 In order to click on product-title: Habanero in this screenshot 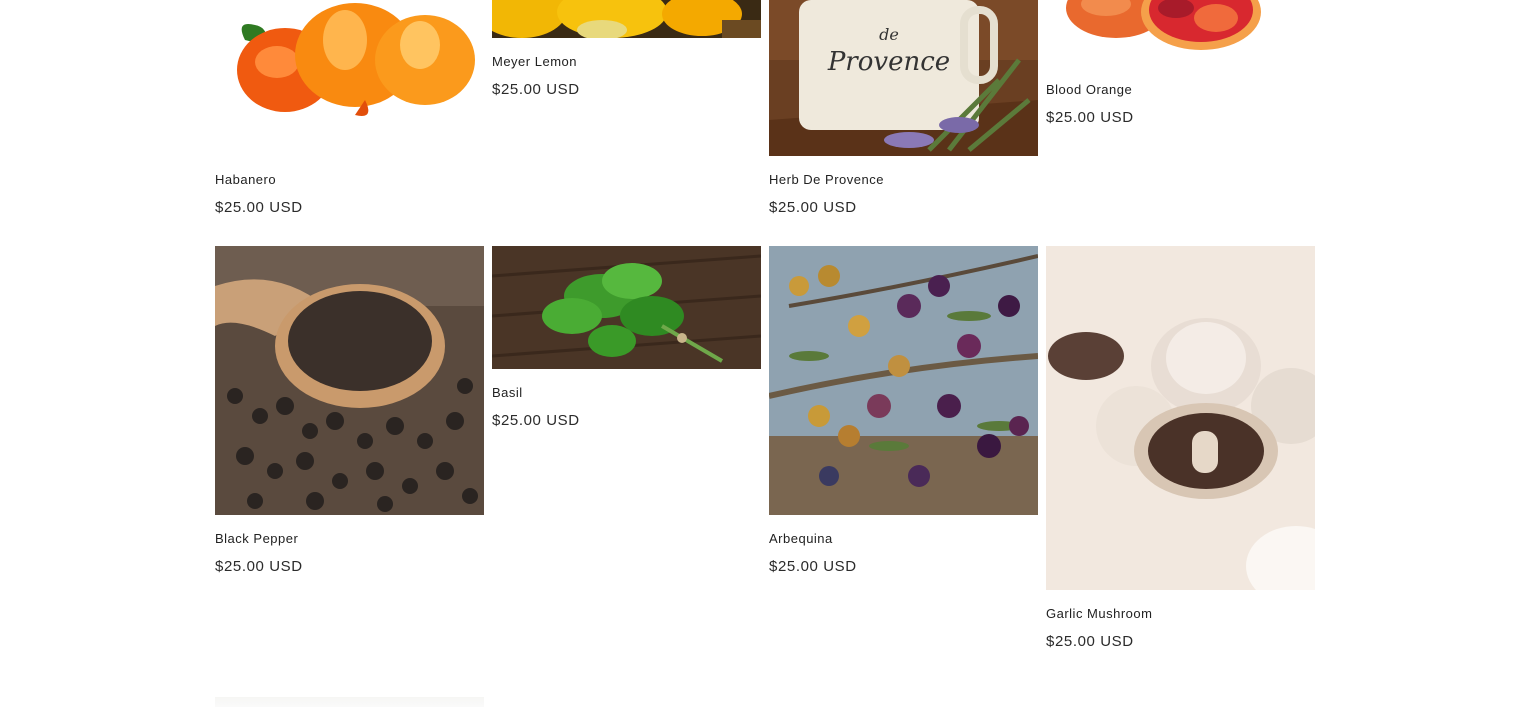, I will do `click(245, 179)`.